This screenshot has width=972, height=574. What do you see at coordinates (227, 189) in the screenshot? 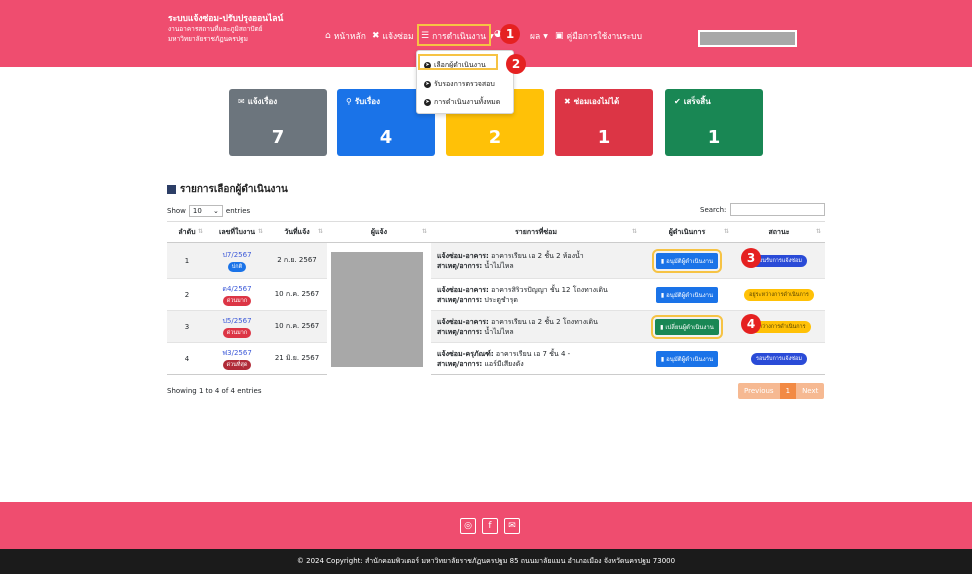
I see `section-title: รายการเลือกผู้ดำเนินงาน` at bounding box center [227, 189].